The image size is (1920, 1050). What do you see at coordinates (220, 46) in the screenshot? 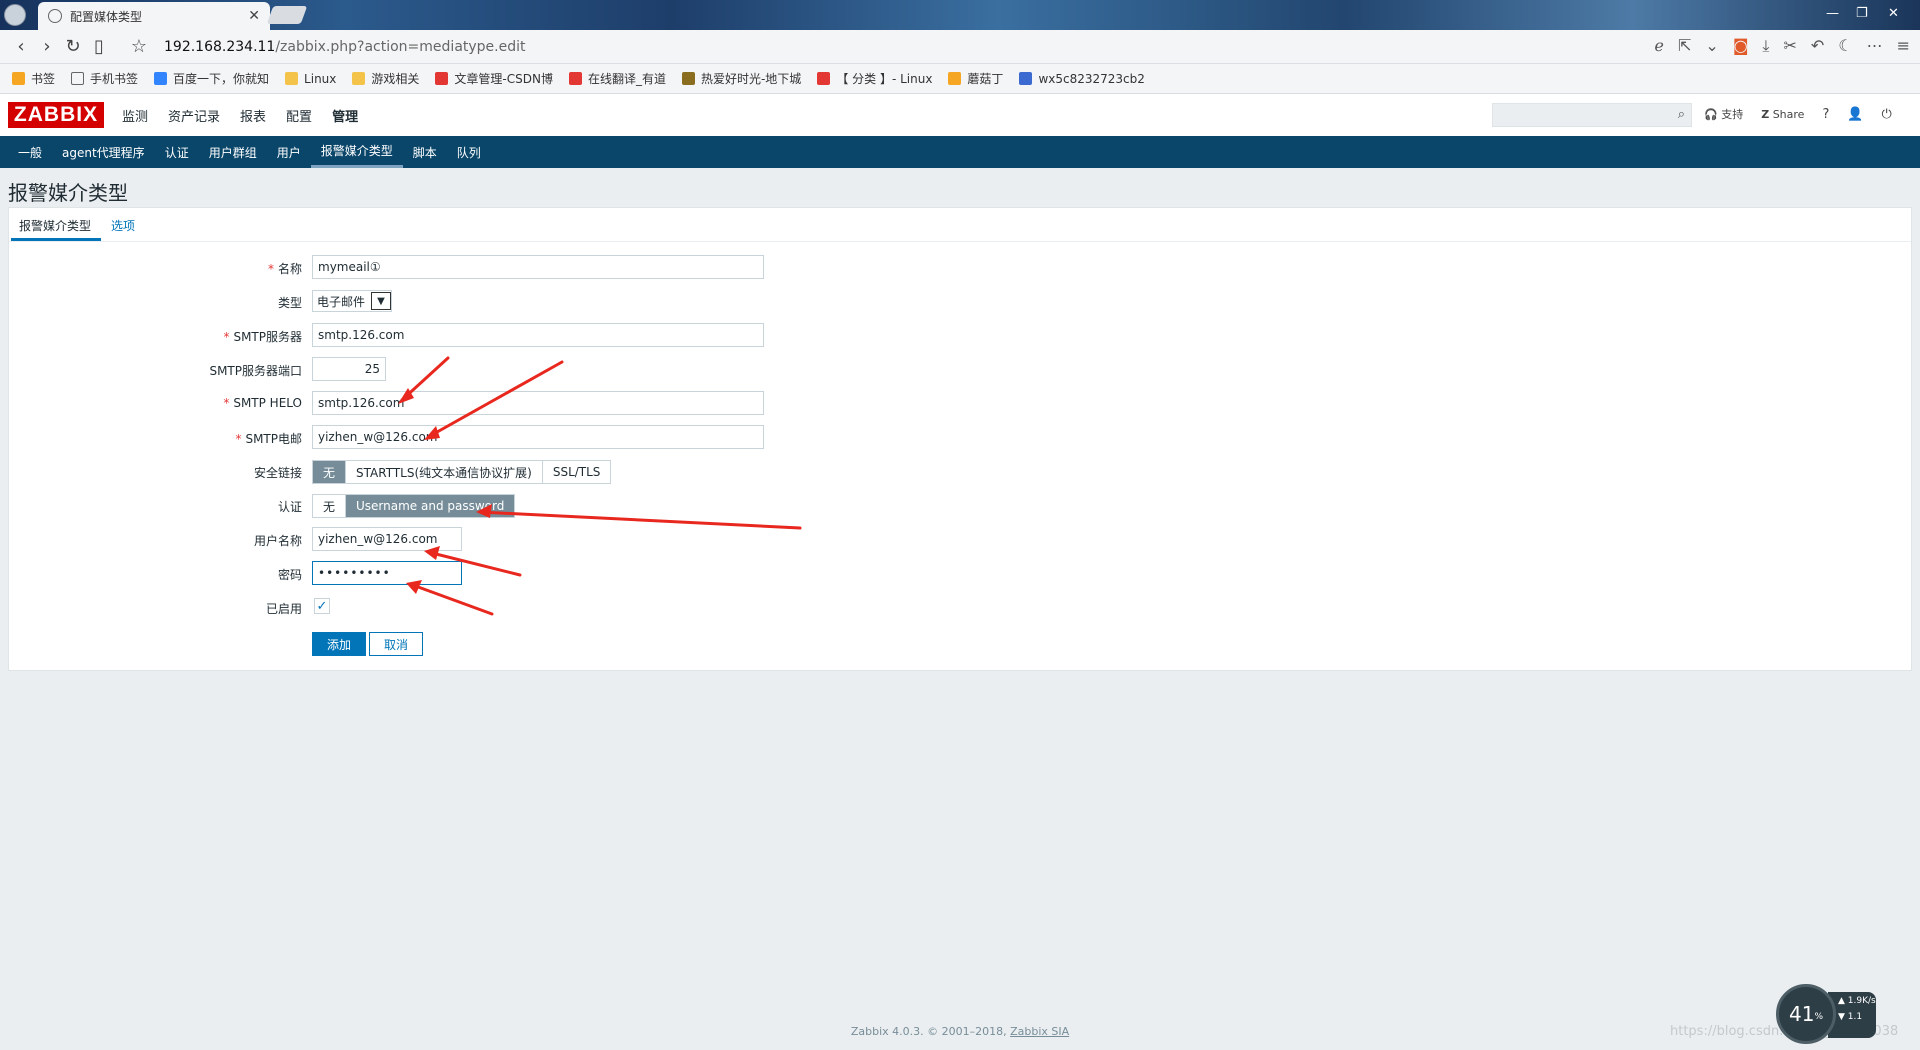
I see `url-host: 192.168.234.11` at bounding box center [220, 46].